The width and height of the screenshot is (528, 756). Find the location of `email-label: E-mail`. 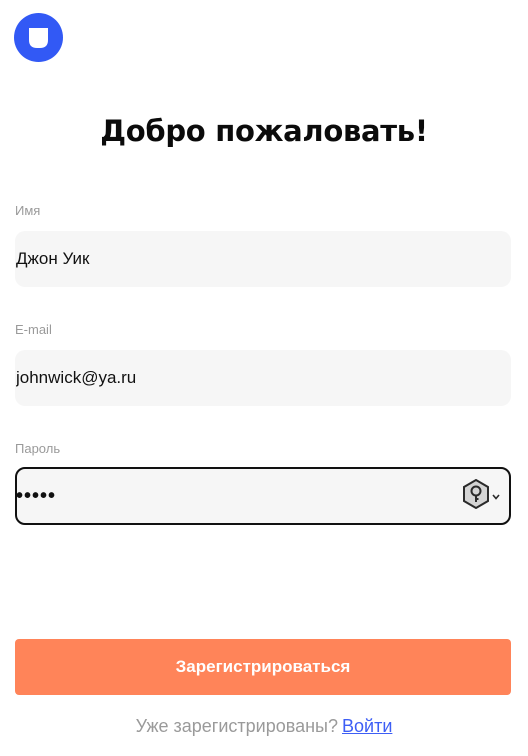

email-label: E-mail is located at coordinates (33, 329).